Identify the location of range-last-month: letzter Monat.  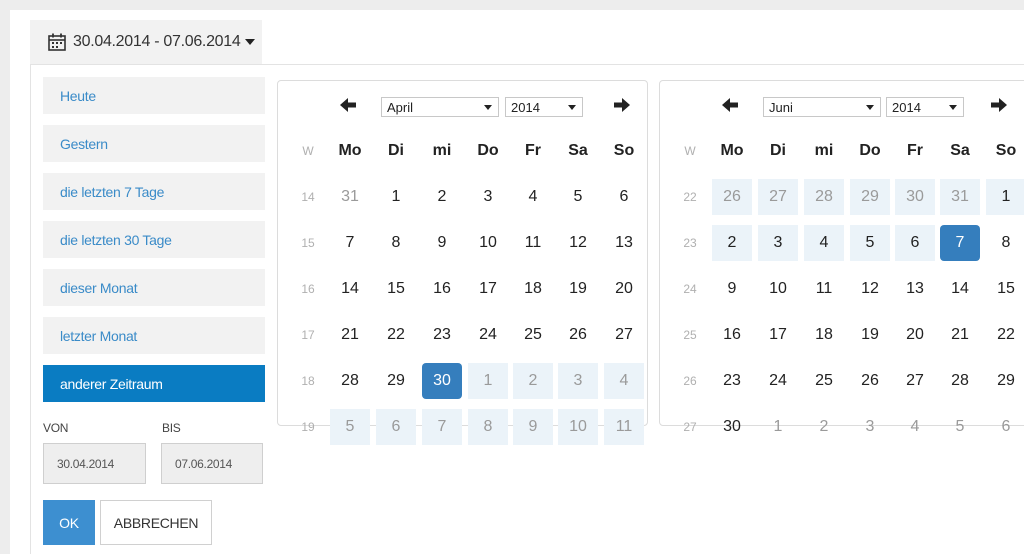
(154, 335).